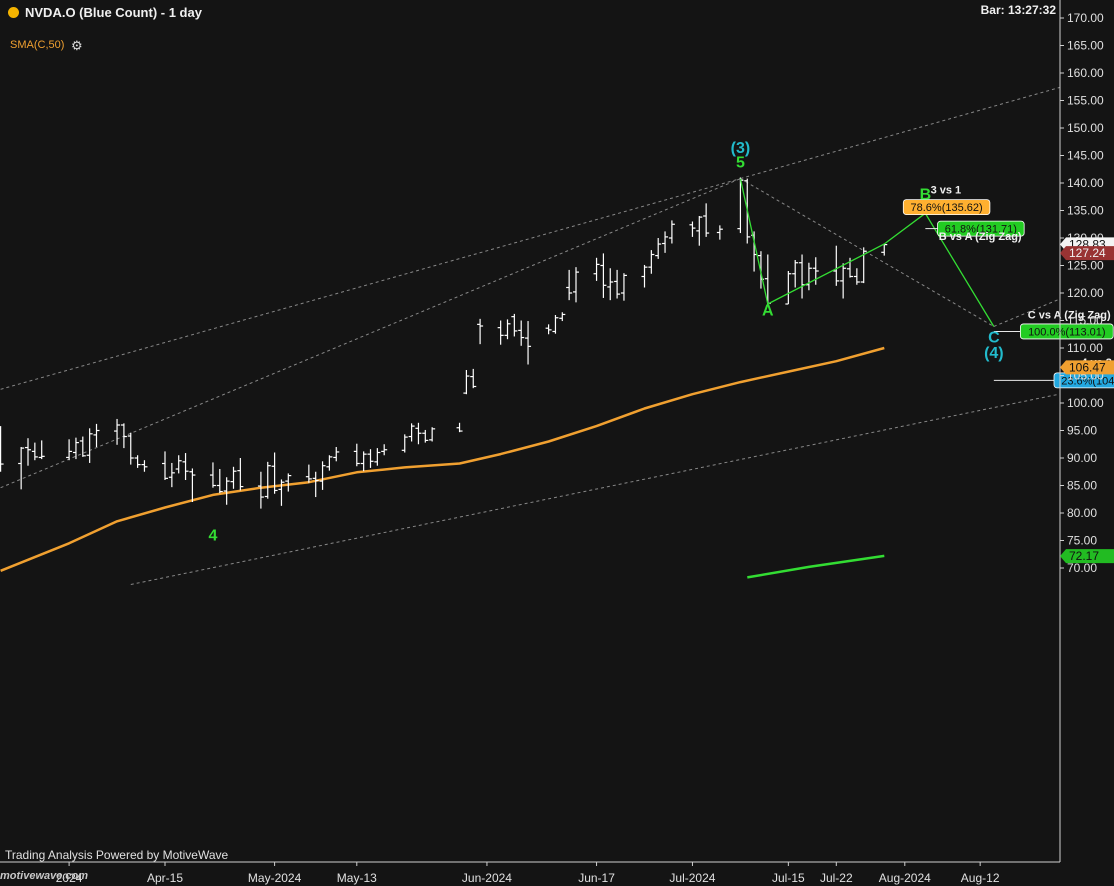 The height and width of the screenshot is (886, 1114). What do you see at coordinates (1085, 183) in the screenshot?
I see `price-tick-label: 140.00` at bounding box center [1085, 183].